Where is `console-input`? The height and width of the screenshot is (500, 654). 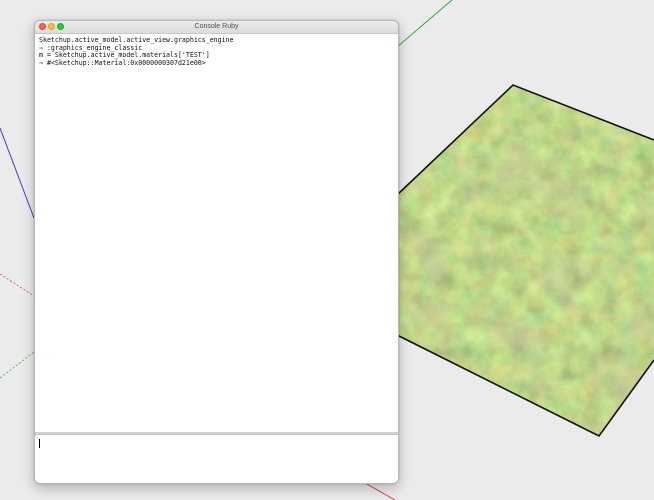
console-input is located at coordinates (216, 458).